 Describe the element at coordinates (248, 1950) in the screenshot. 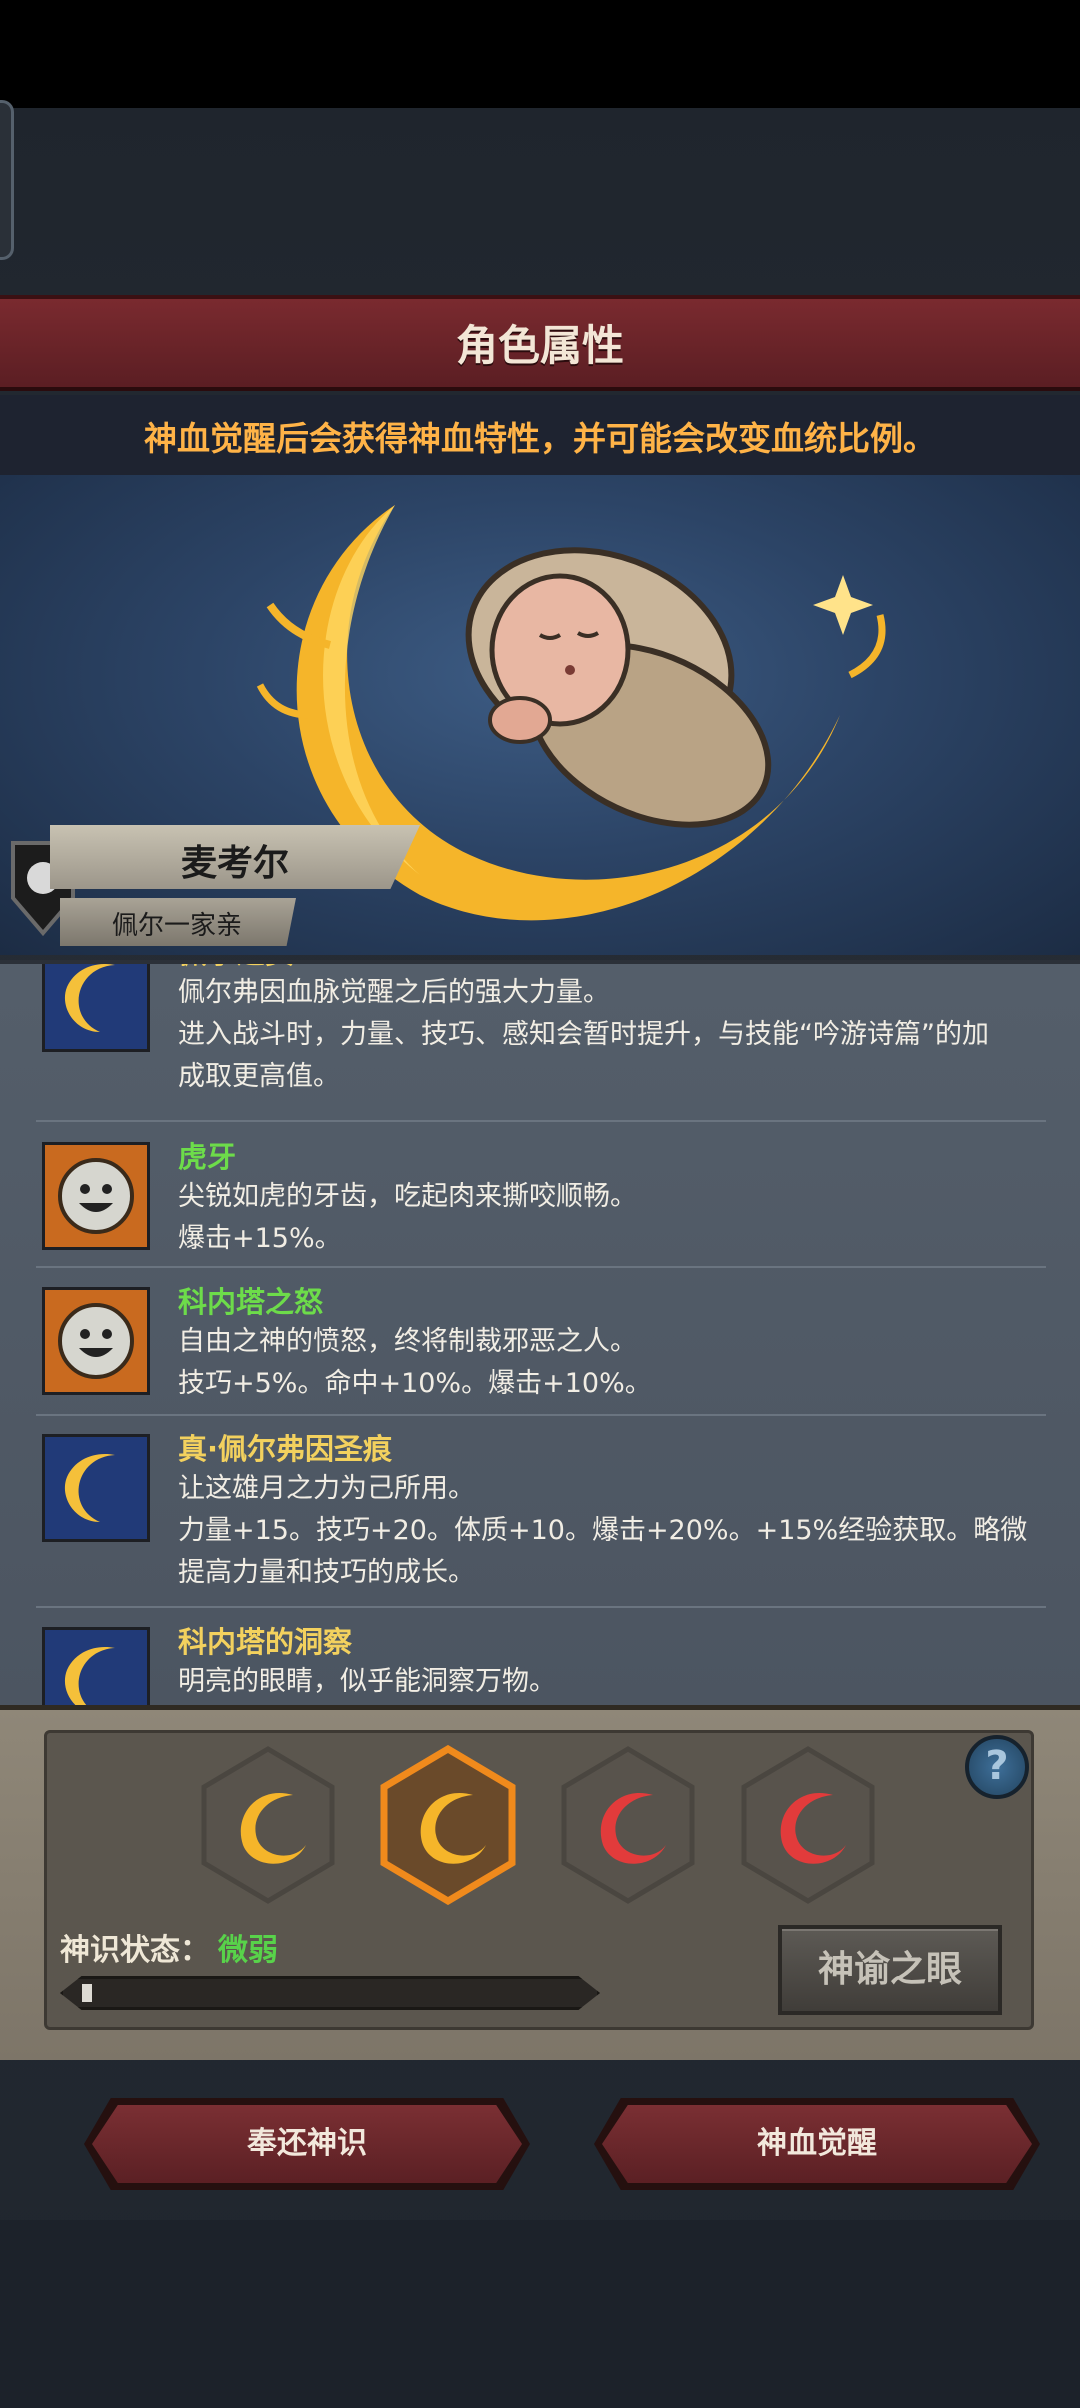

I see `status-value: 微弱` at that location.